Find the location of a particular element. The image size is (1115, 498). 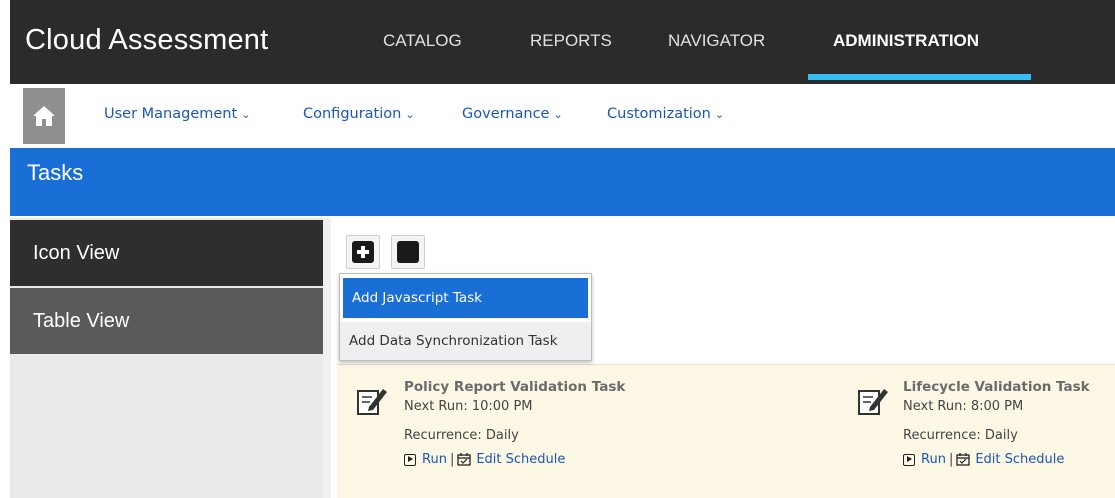

page-title: Tasks is located at coordinates (55, 172).